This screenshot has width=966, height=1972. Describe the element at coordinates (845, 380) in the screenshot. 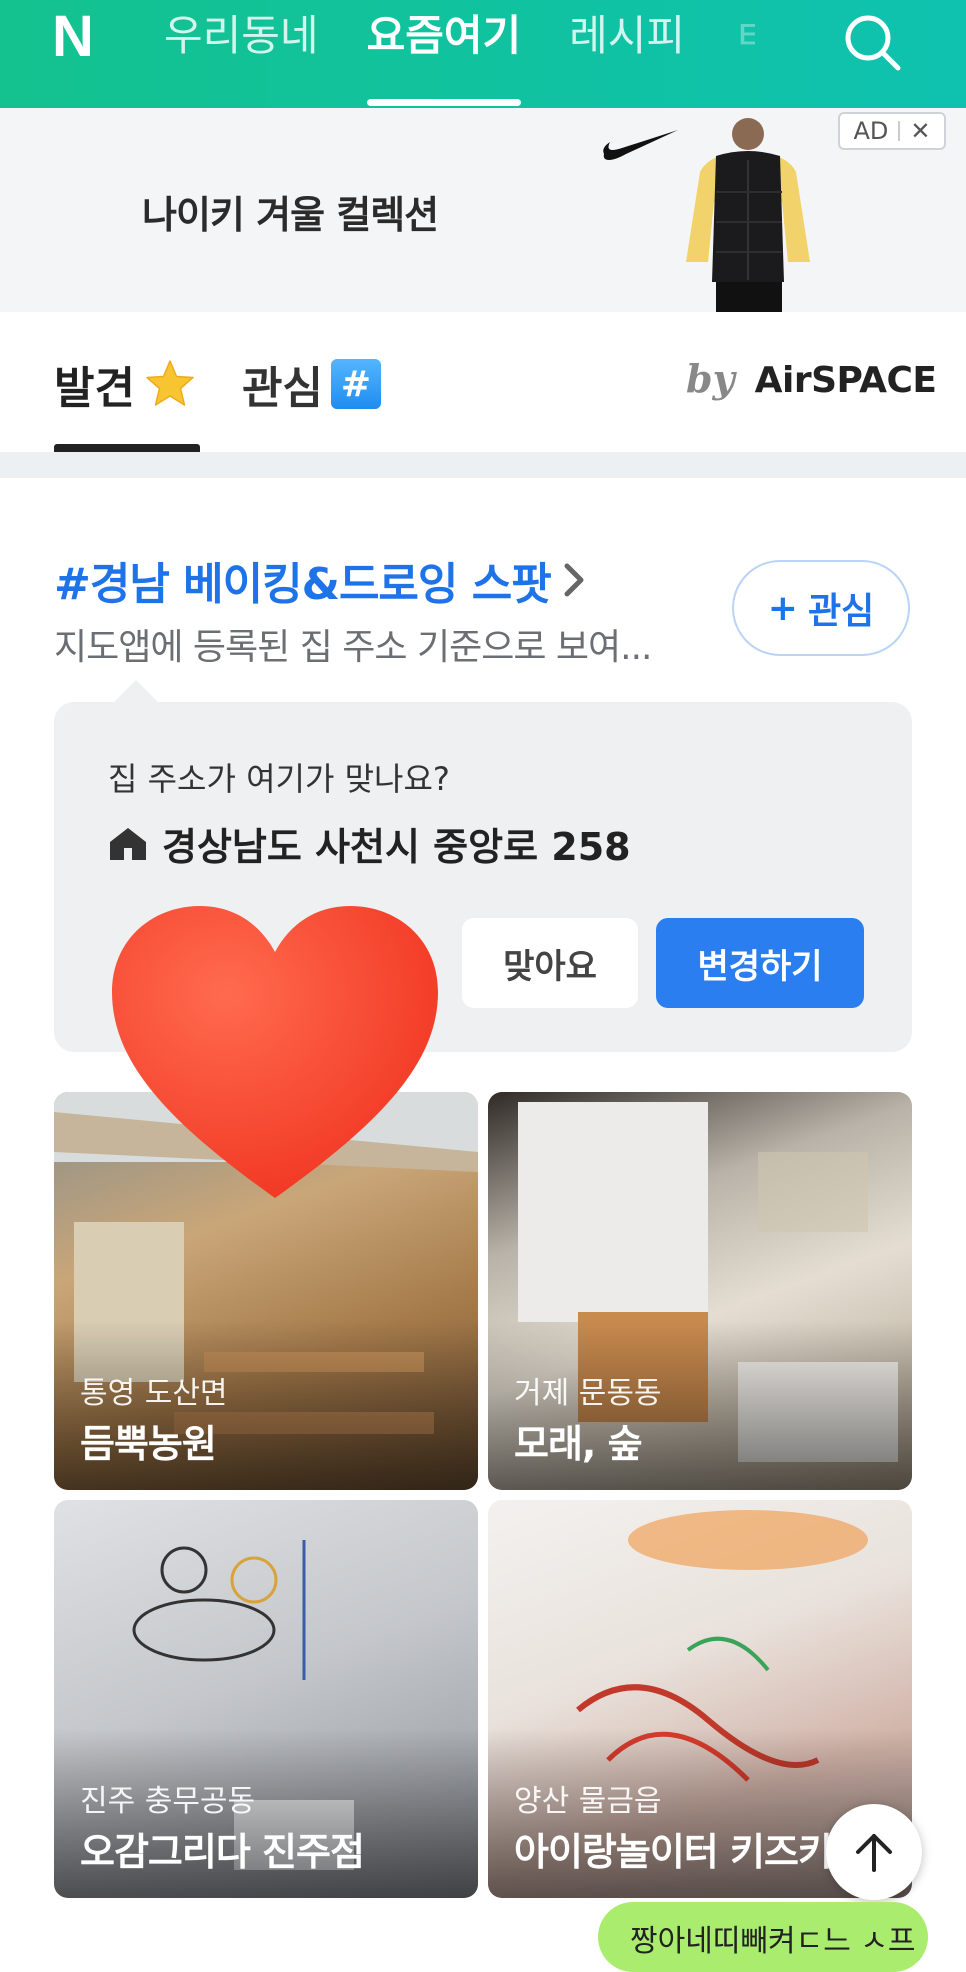

I see `provider-name: AirSPACE` at that location.